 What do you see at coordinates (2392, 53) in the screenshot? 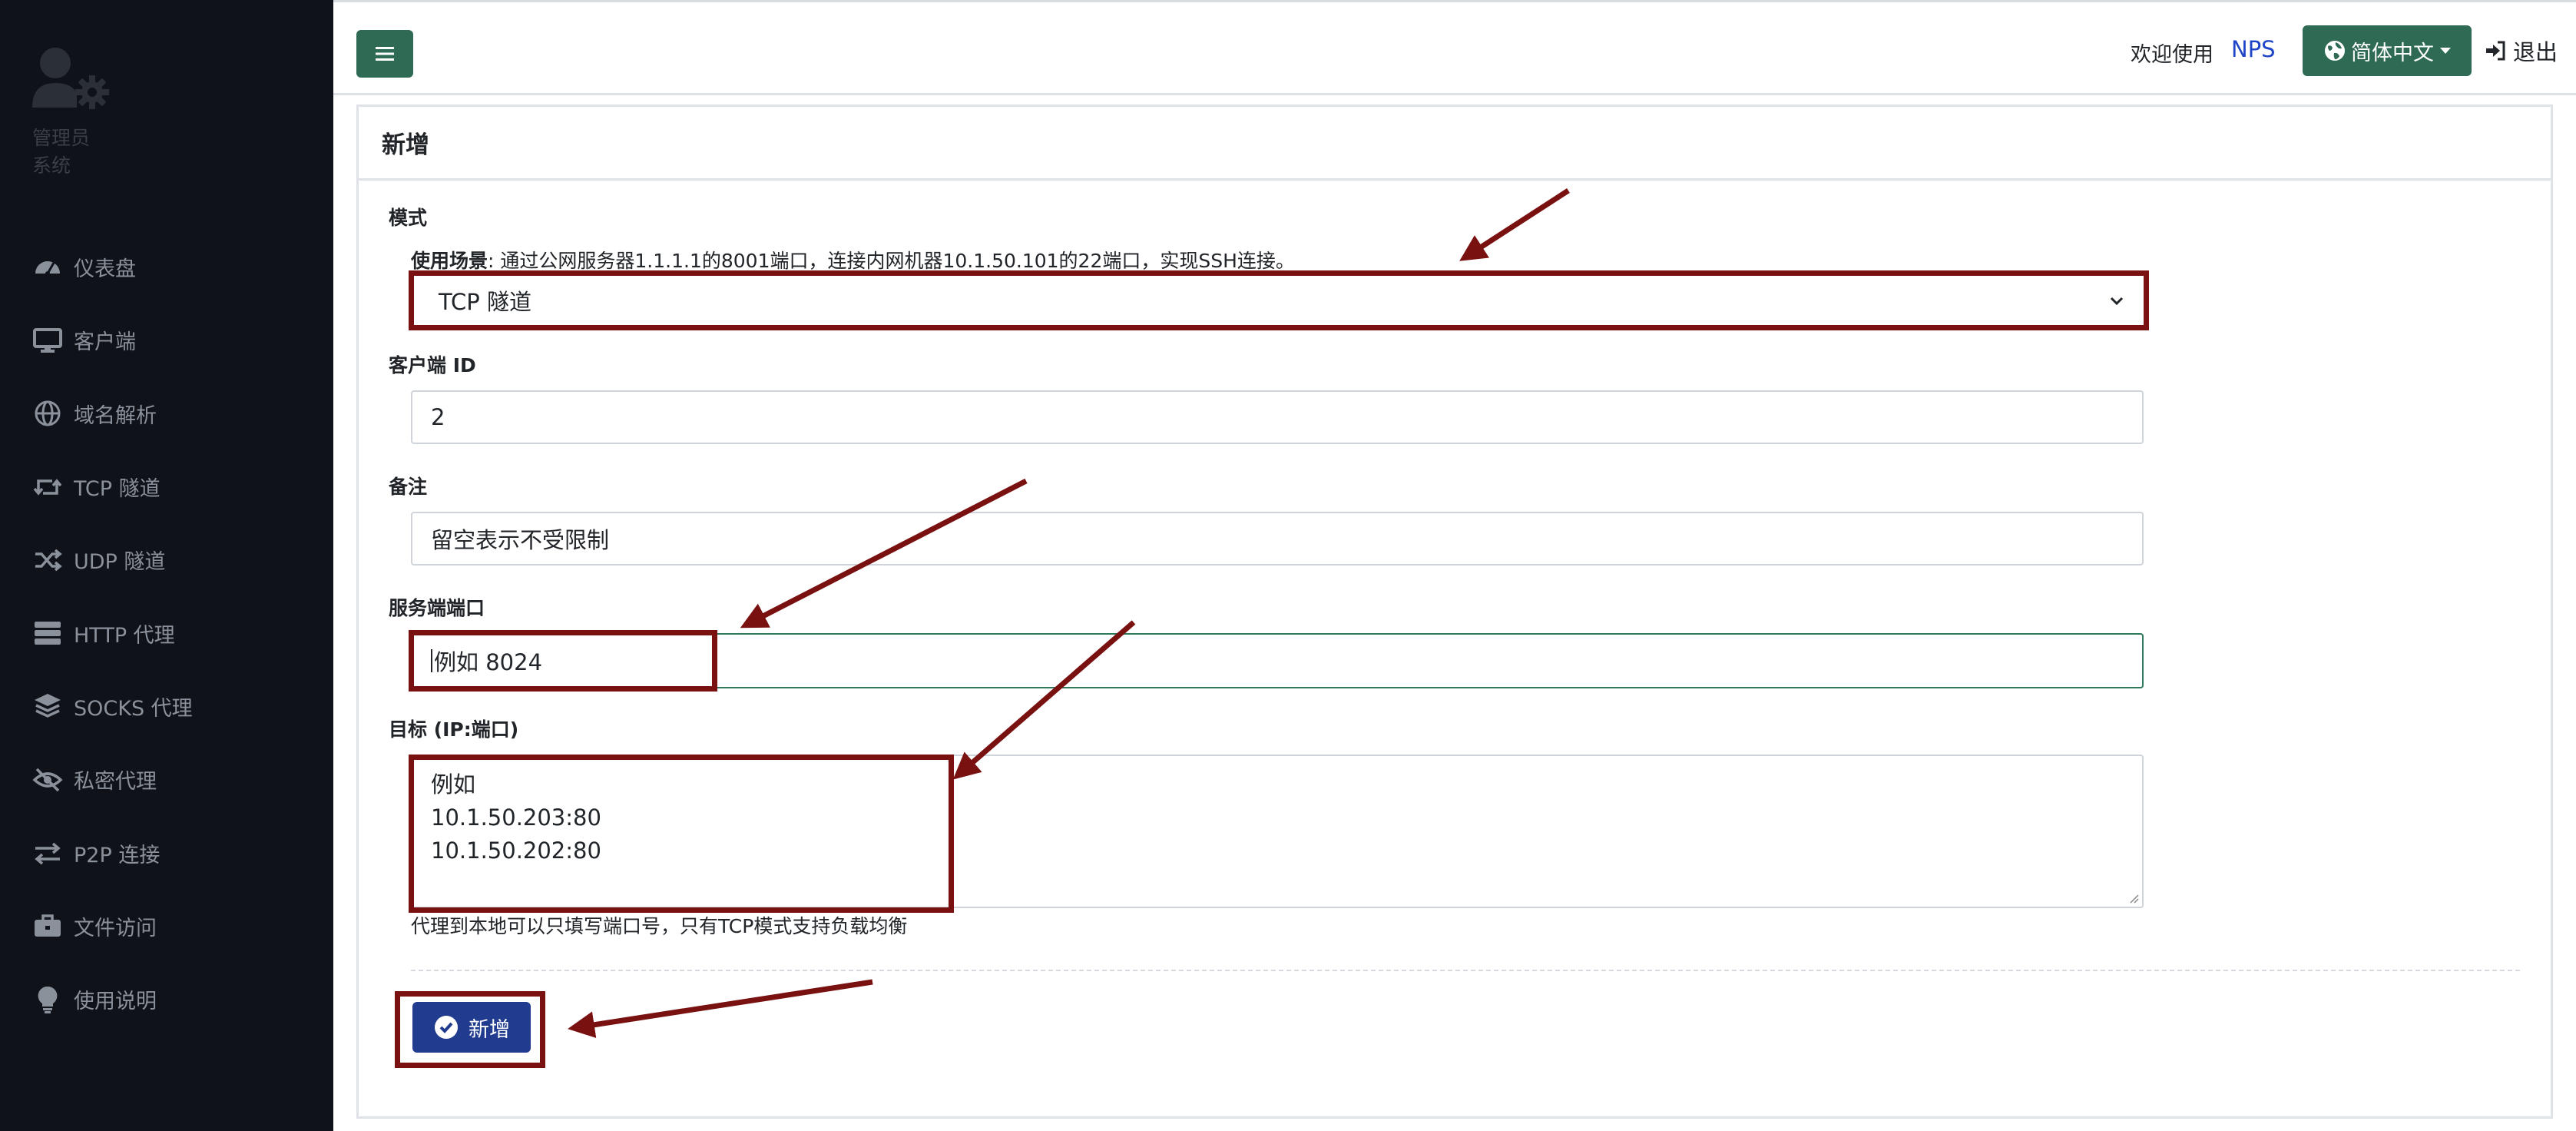
I see `language-label: 简体中文` at bounding box center [2392, 53].